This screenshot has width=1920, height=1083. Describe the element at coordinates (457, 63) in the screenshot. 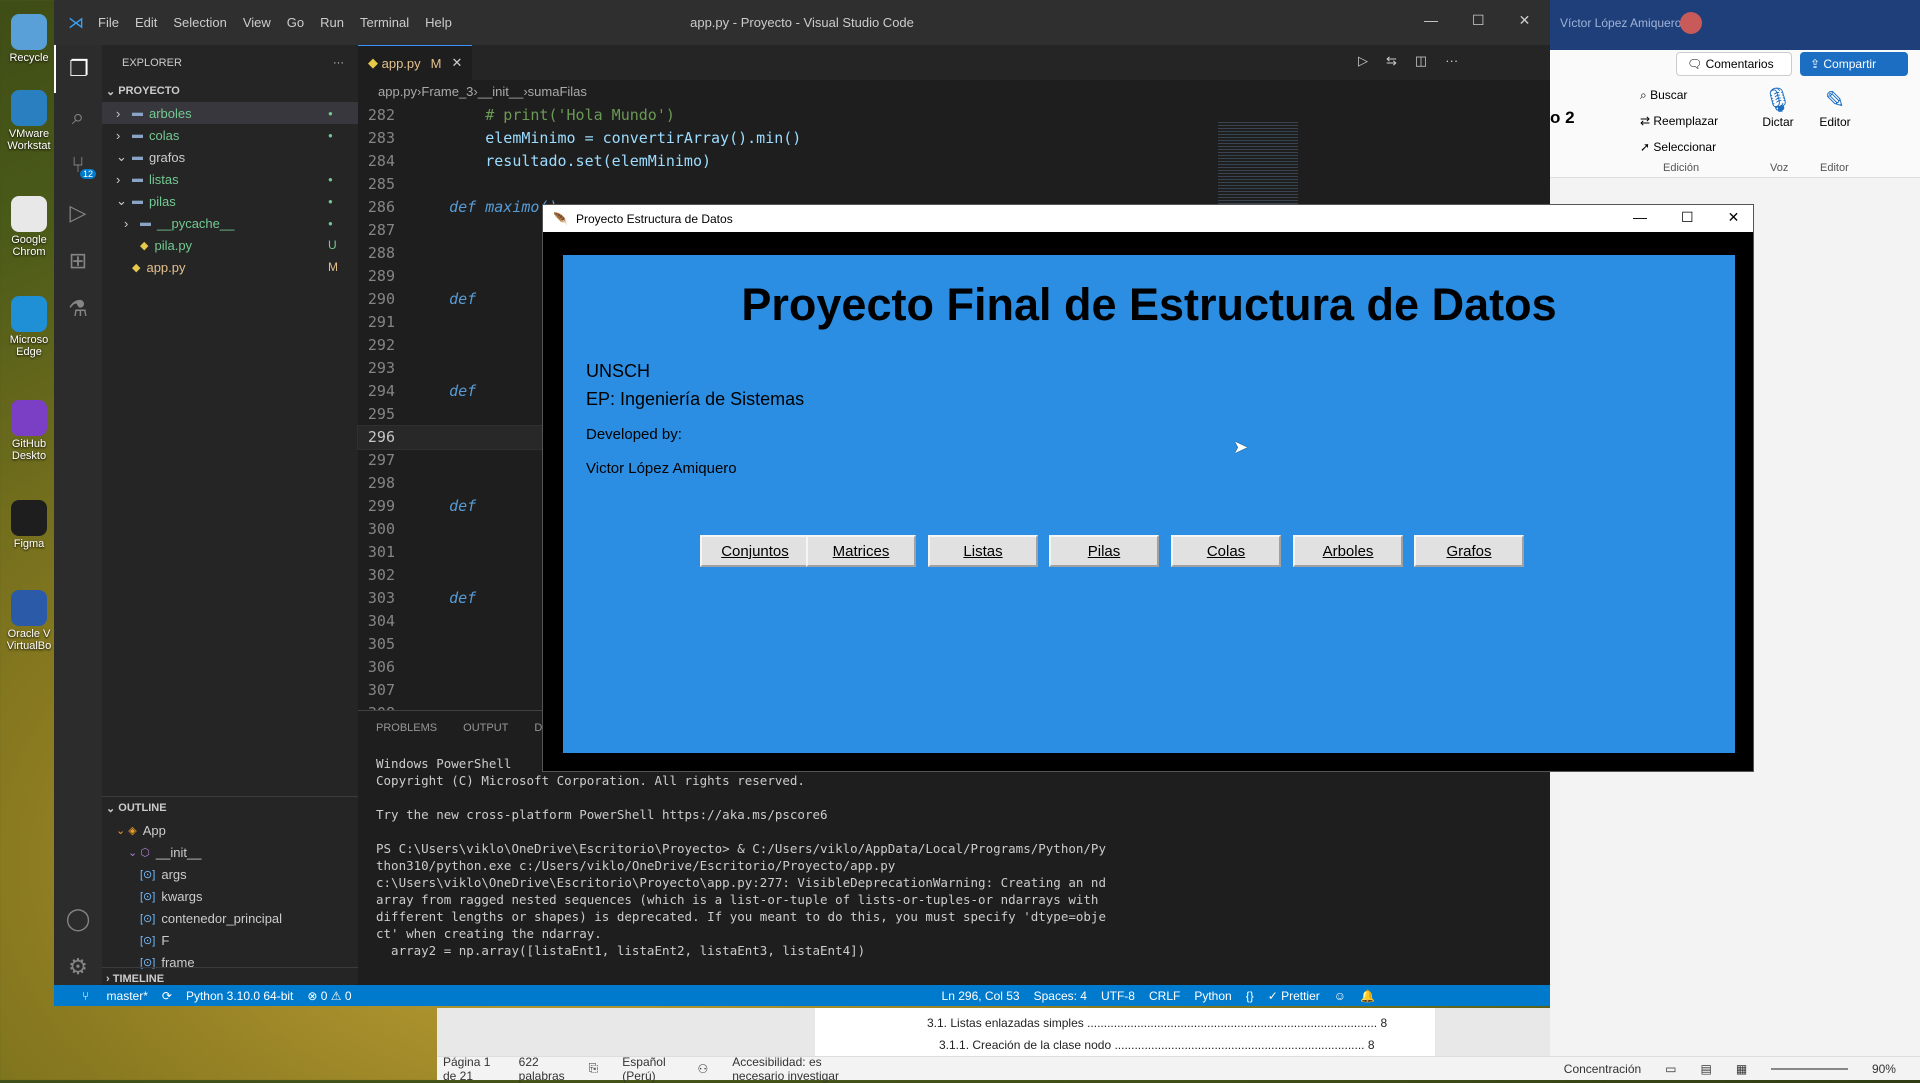

I see `close-tab-icon: ✕` at that location.